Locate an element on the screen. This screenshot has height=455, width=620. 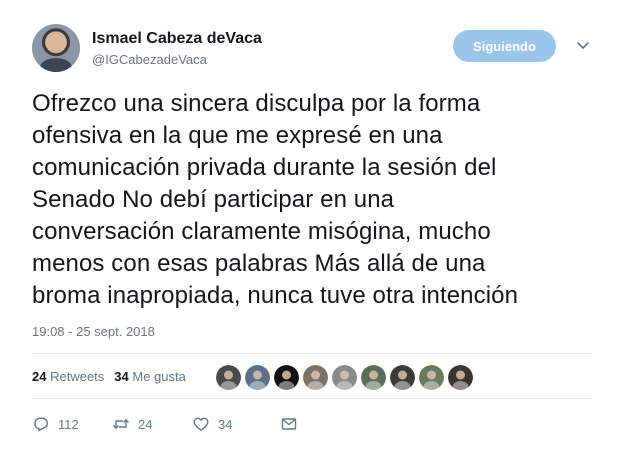
envelope-icon is located at coordinates (289, 424).